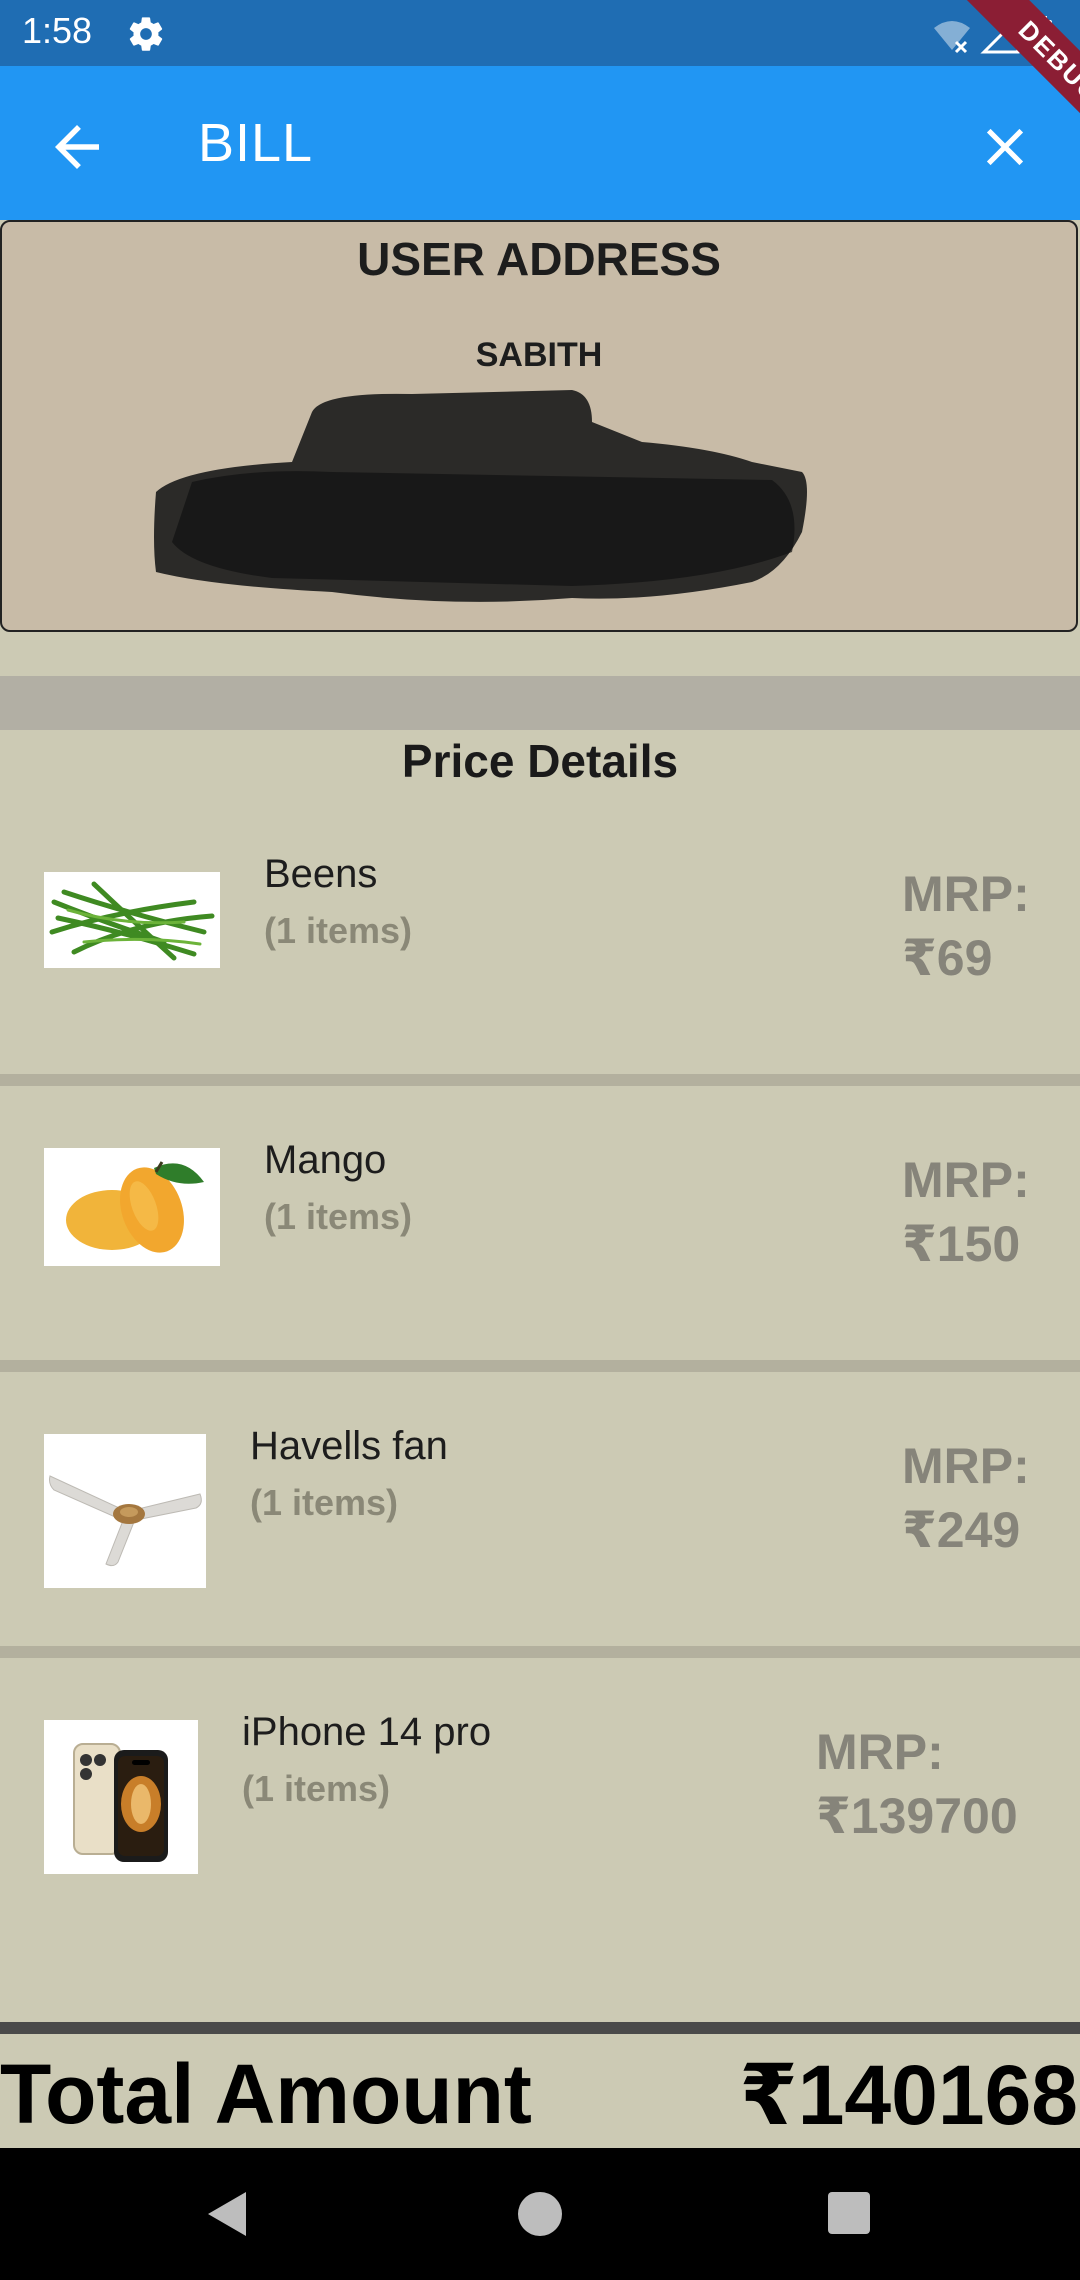  Describe the element at coordinates (480, 496) in the screenshot. I see `redacted-address-block` at that location.